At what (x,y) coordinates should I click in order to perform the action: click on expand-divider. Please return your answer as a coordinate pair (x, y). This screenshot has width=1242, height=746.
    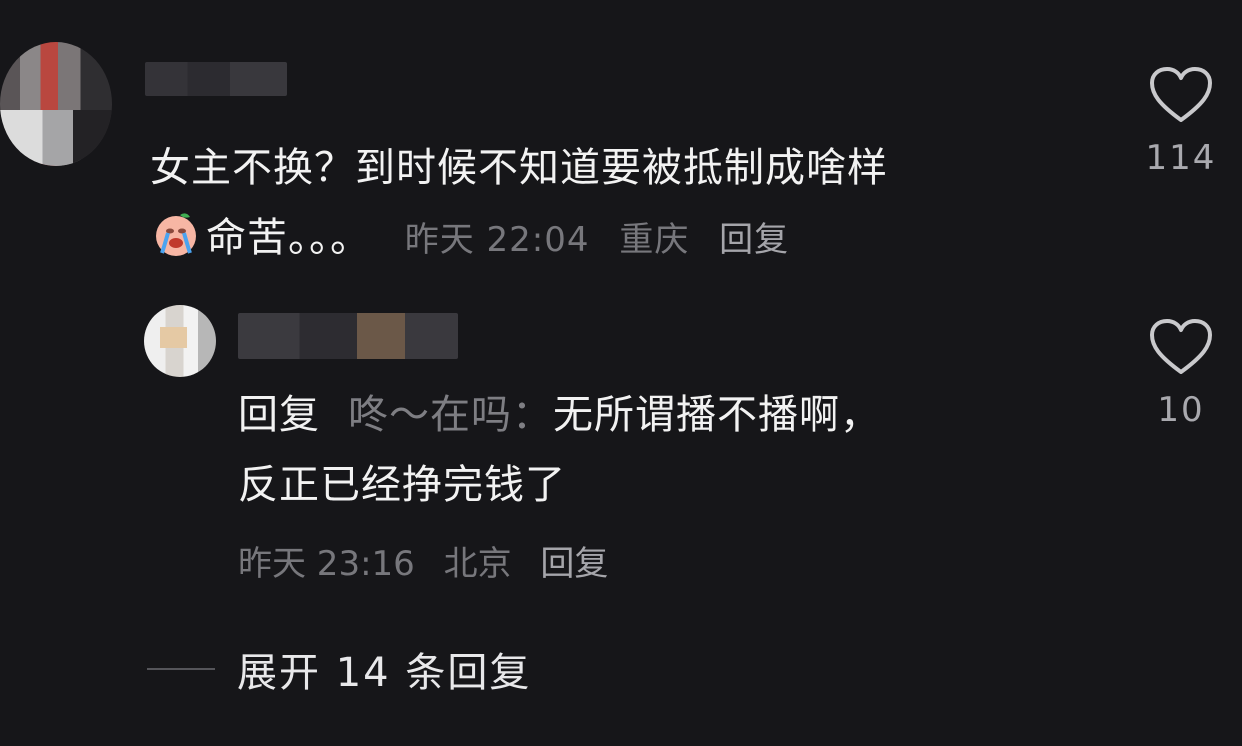
    Looking at the image, I should click on (181, 669).